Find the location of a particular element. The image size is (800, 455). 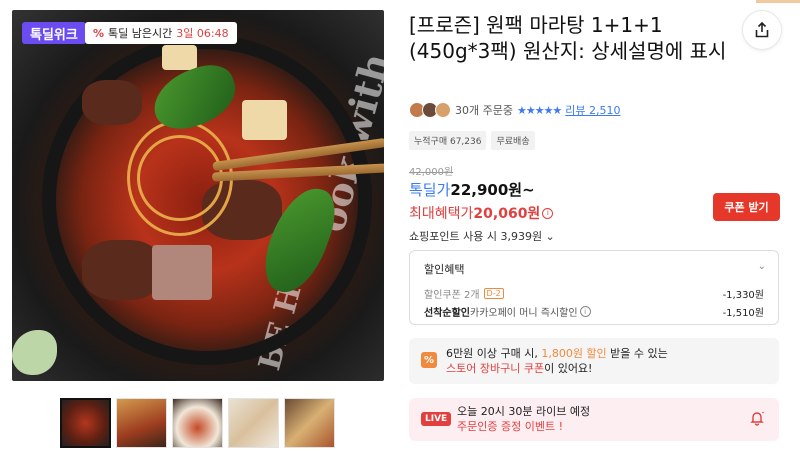

coupon-amount: -1,330원 is located at coordinates (743, 295).